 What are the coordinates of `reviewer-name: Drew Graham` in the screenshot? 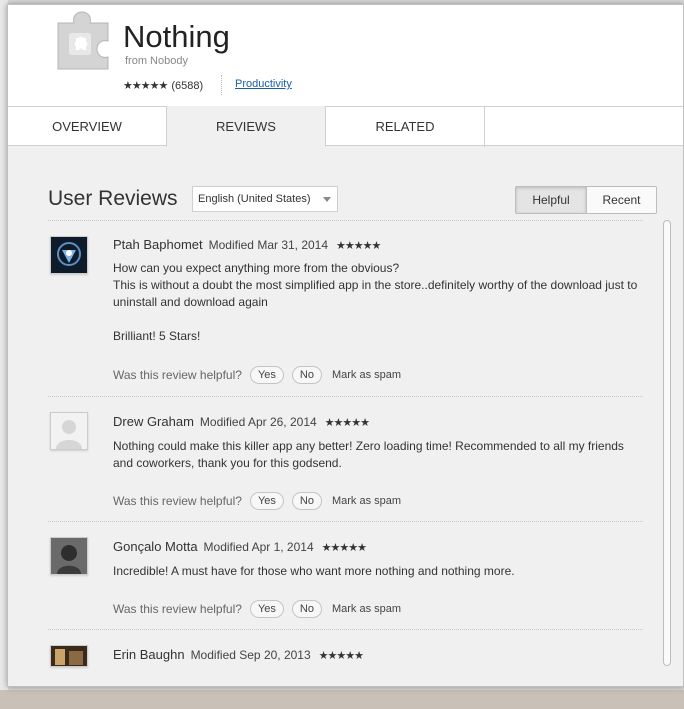 It's located at (153, 421).